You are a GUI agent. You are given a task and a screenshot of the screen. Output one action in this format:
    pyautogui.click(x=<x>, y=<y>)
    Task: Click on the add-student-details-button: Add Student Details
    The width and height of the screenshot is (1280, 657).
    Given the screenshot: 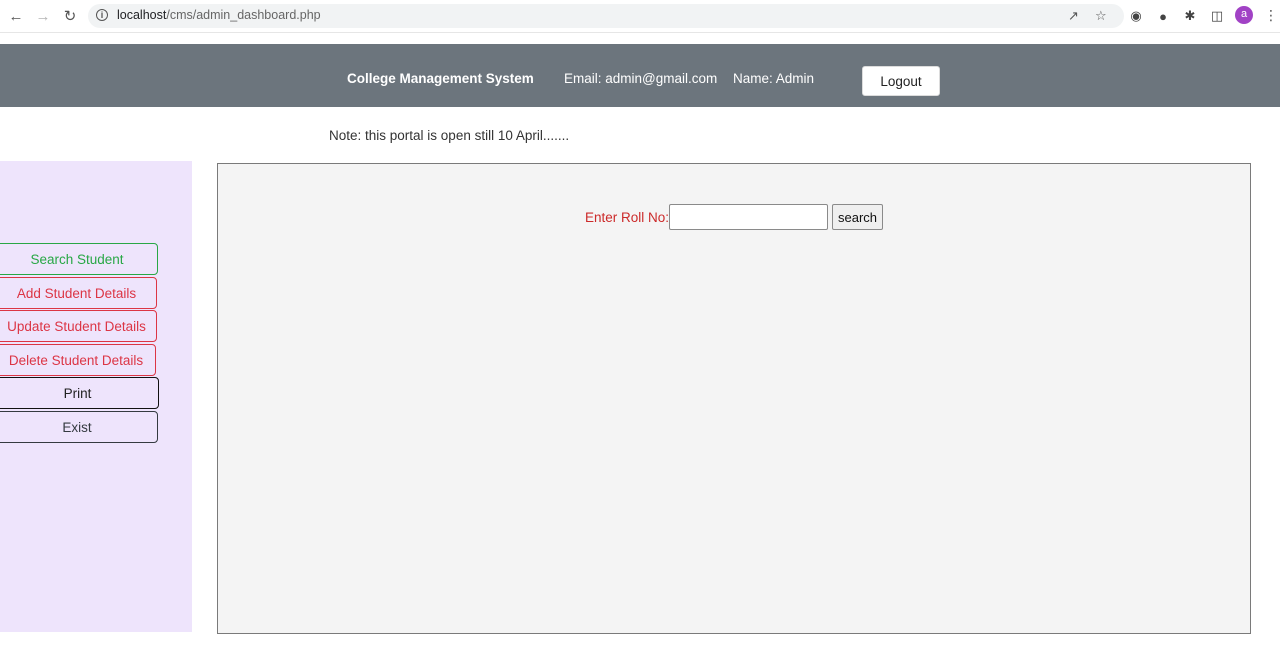 What is the action you would take?
    pyautogui.click(x=78, y=293)
    